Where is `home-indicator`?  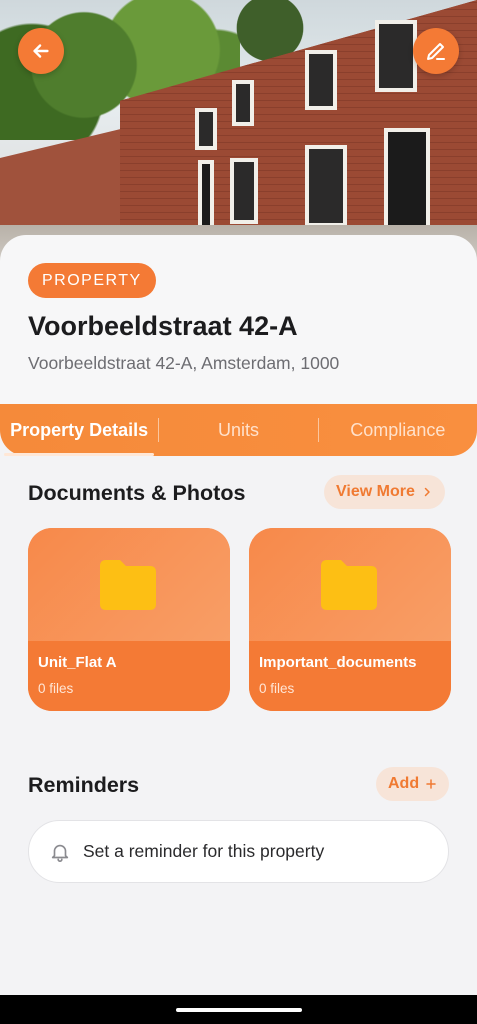 home-indicator is located at coordinates (239, 1010).